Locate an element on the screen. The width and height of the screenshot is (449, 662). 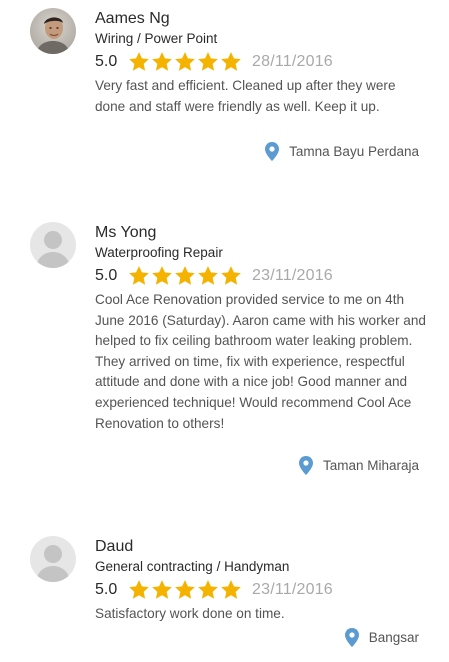
rating-row: 5.0 28/11/2016 is located at coordinates (261, 62).